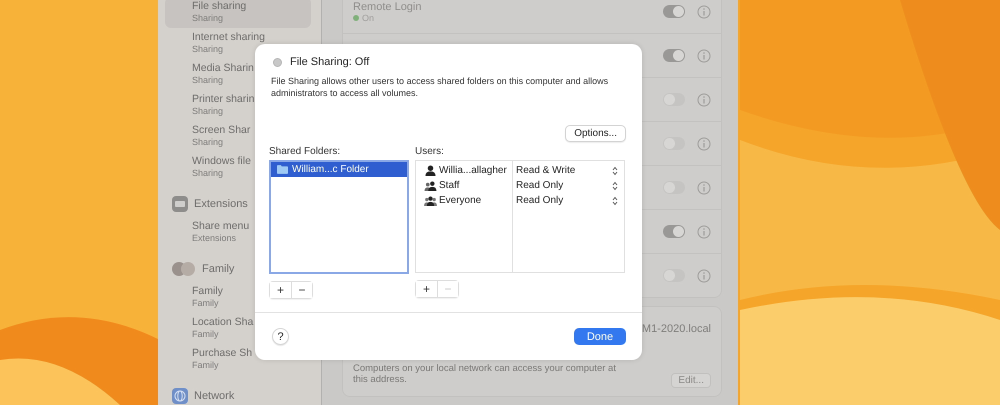 Image resolution: width=1000 pixels, height=405 pixels. I want to click on family-avatars-icon, so click(184, 269).